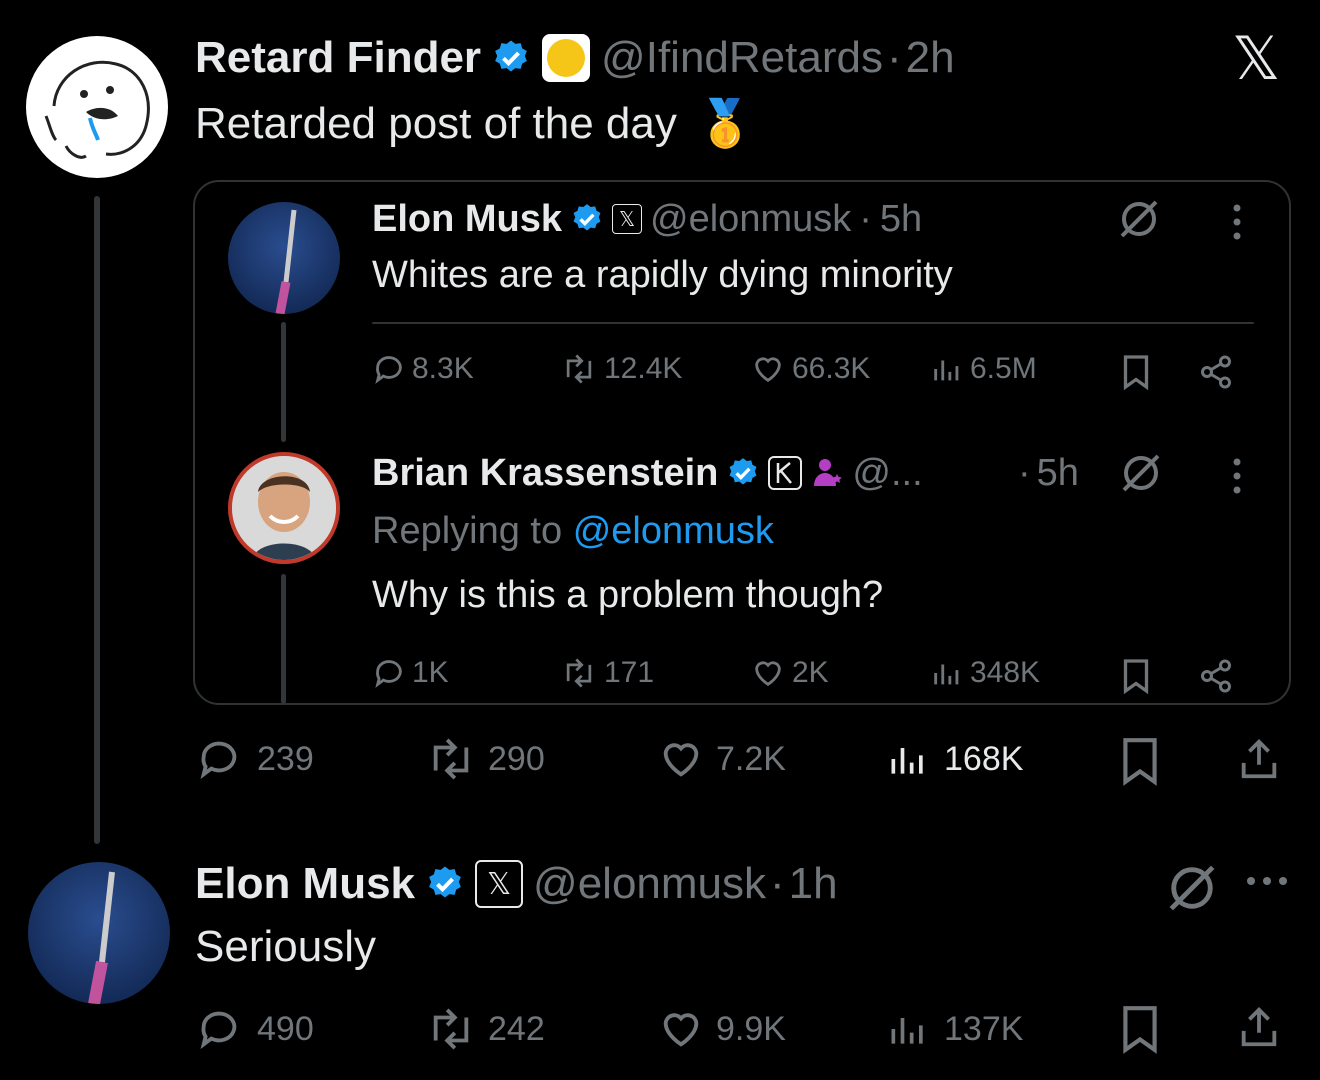 Image resolution: width=1320 pixels, height=1080 pixels. What do you see at coordinates (467, 531) in the screenshot?
I see `replying-prefix: Replying to` at bounding box center [467, 531].